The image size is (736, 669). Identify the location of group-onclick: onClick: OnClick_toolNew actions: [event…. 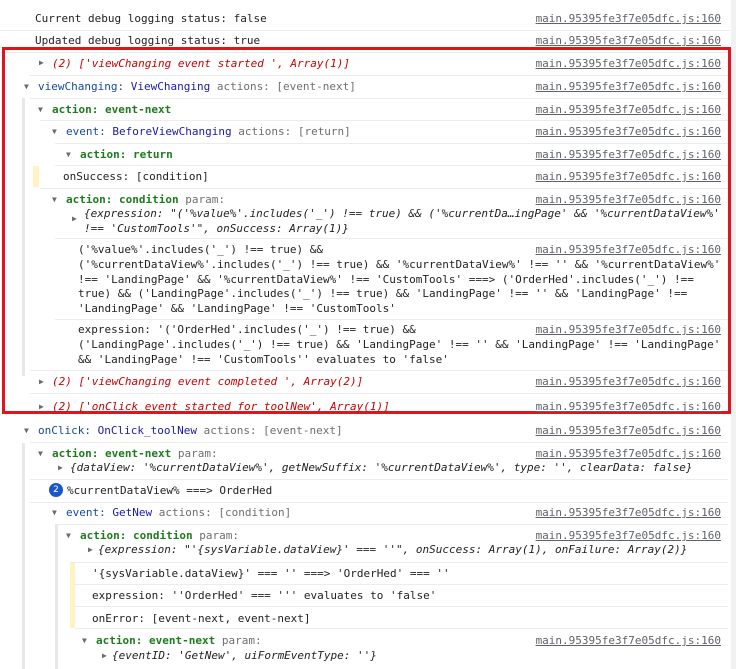
(190, 430).